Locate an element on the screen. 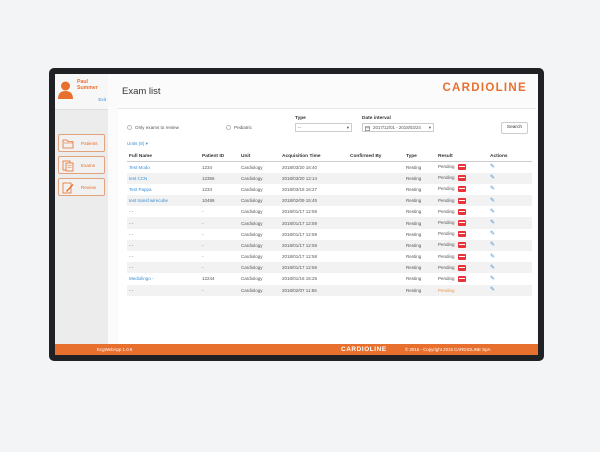 This screenshot has height=452, width=600. cell-acquisition-time: 2018/01/17 12:59 is located at coordinates (300, 234).